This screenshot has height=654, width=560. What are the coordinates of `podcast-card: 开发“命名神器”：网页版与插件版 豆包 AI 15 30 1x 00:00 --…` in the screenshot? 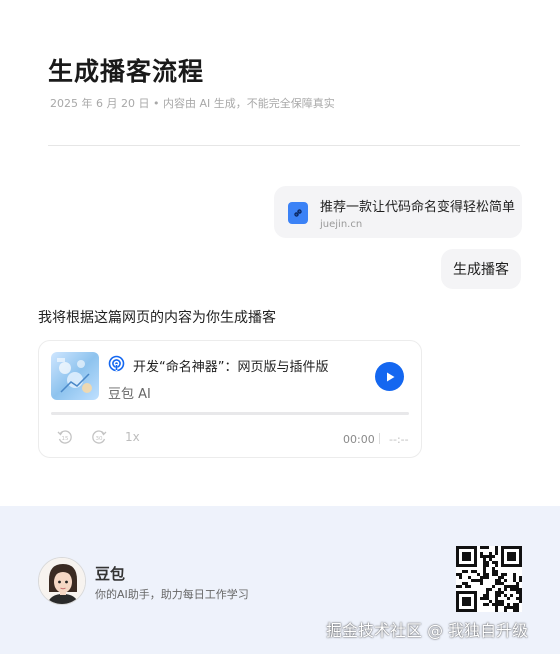 It's located at (230, 399).